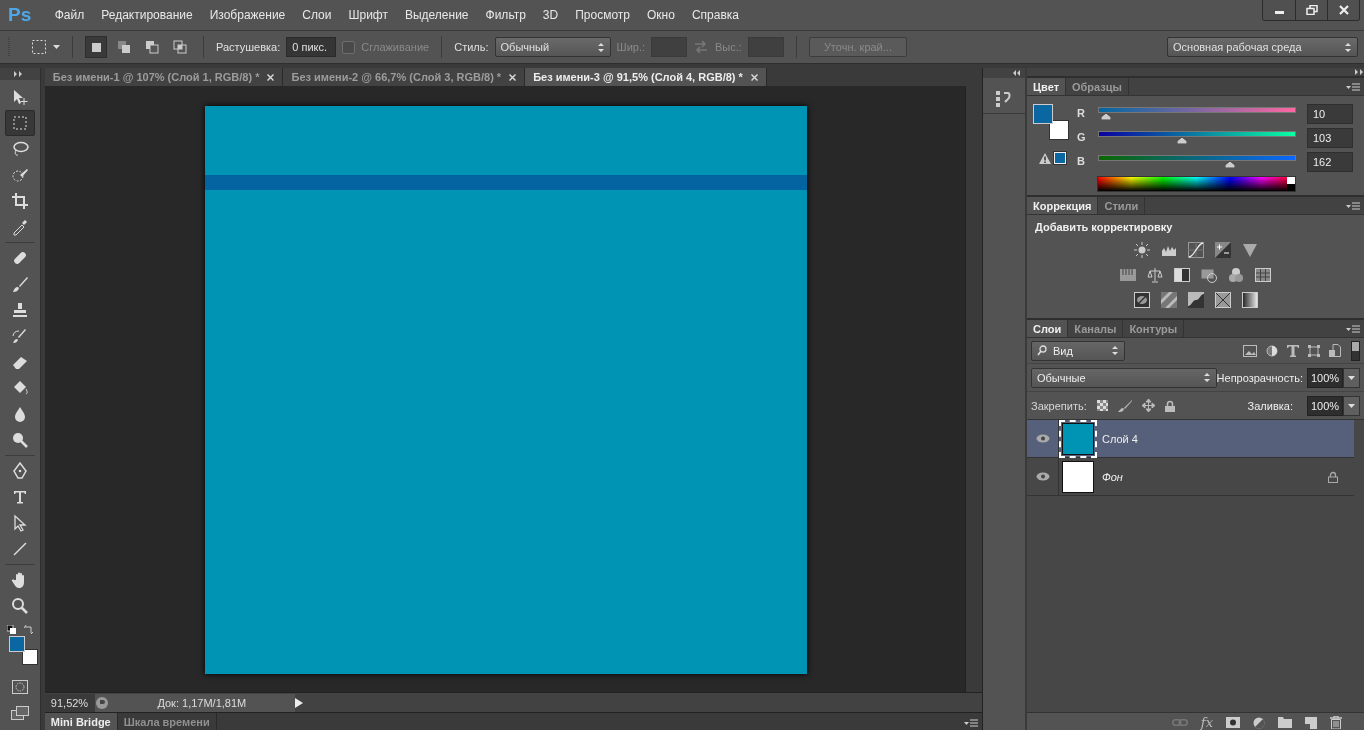 The height and width of the screenshot is (730, 1364). Describe the element at coordinates (56, 47) in the screenshot. I see `caret-icon` at that location.